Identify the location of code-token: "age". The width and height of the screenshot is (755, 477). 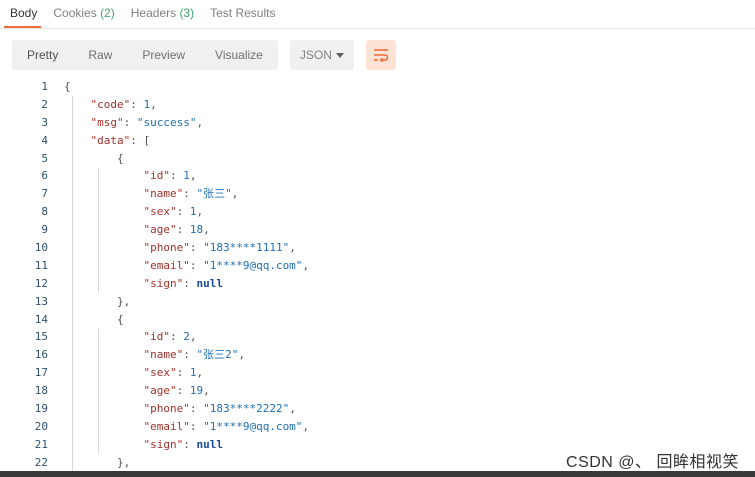
(160, 391).